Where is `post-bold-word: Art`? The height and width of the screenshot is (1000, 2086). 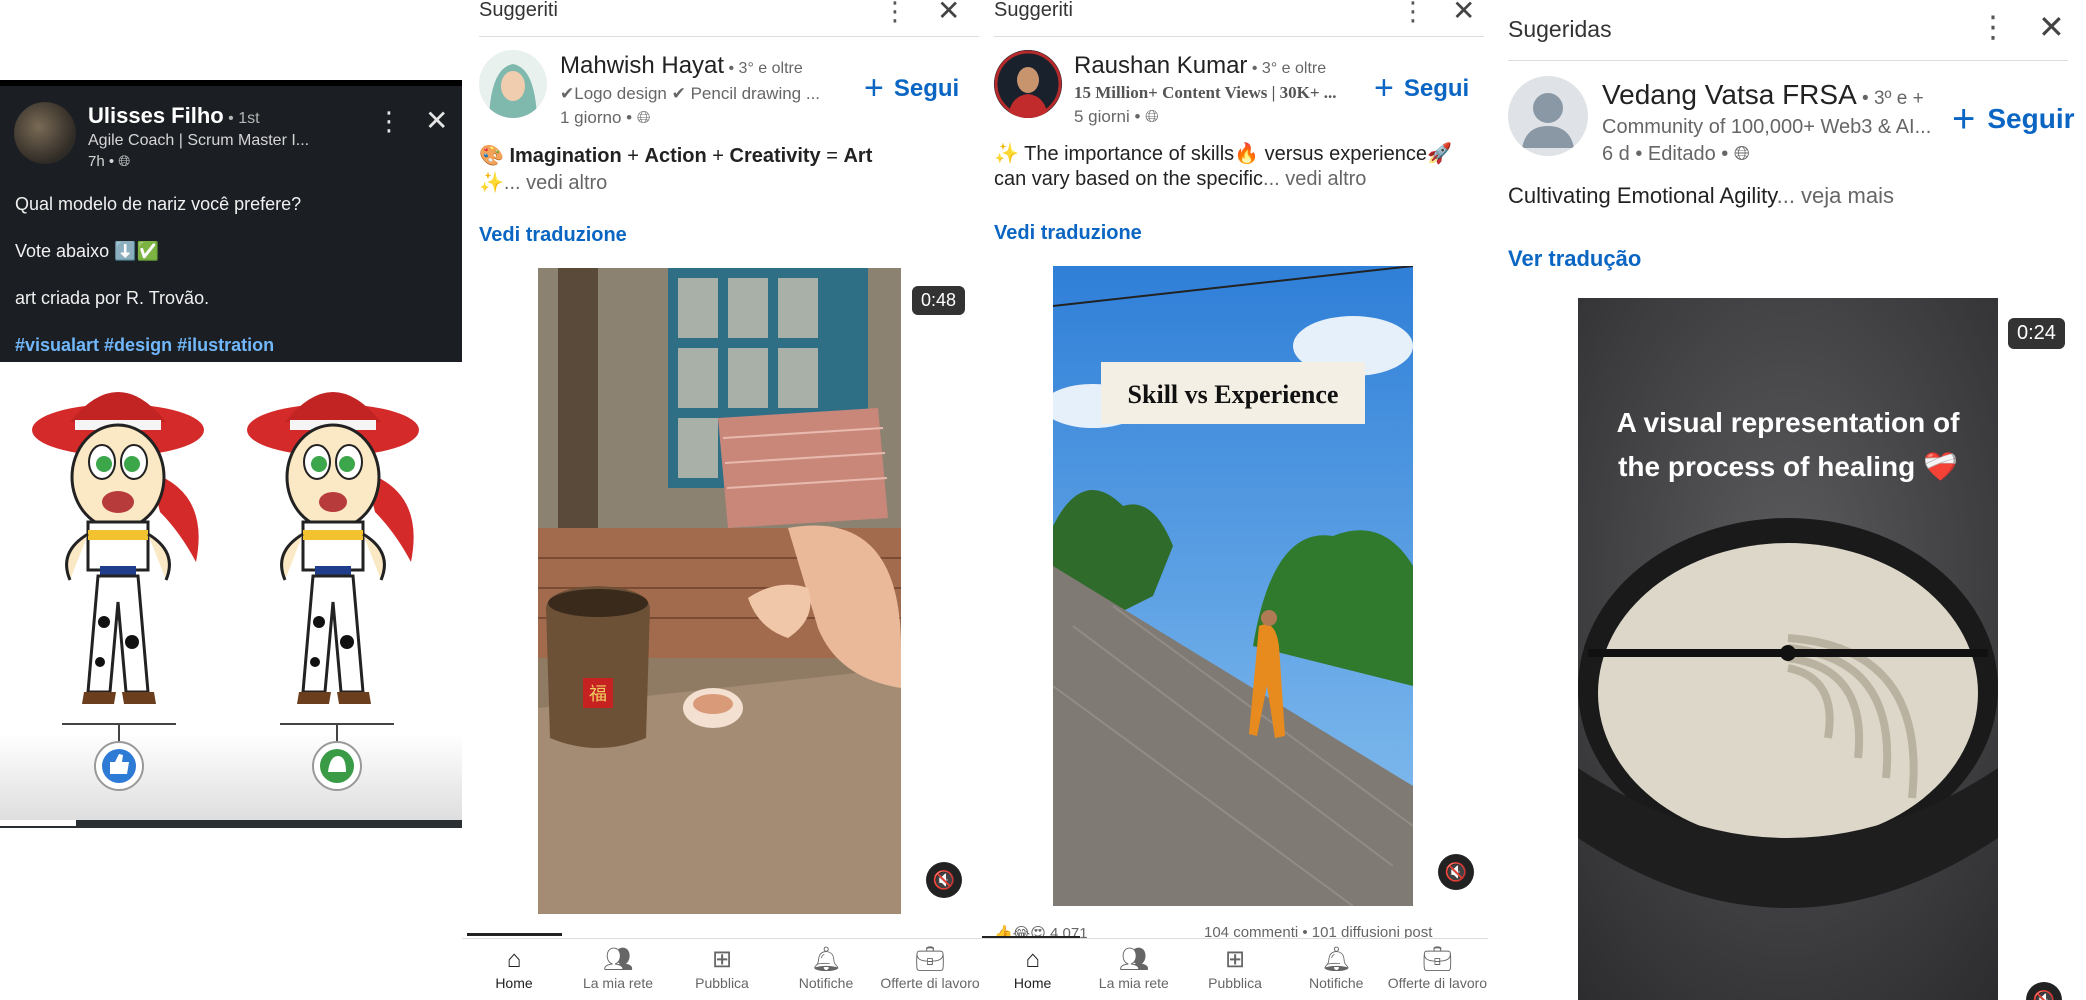 post-bold-word: Art is located at coordinates (858, 156).